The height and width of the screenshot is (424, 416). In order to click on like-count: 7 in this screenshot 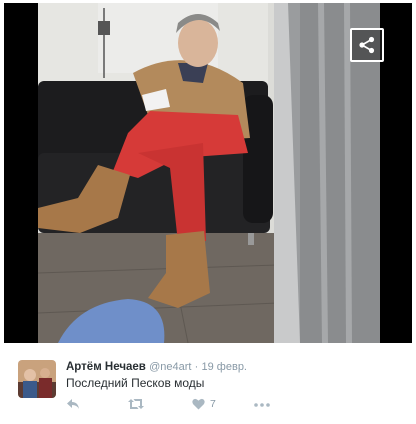, I will do `click(213, 404)`.